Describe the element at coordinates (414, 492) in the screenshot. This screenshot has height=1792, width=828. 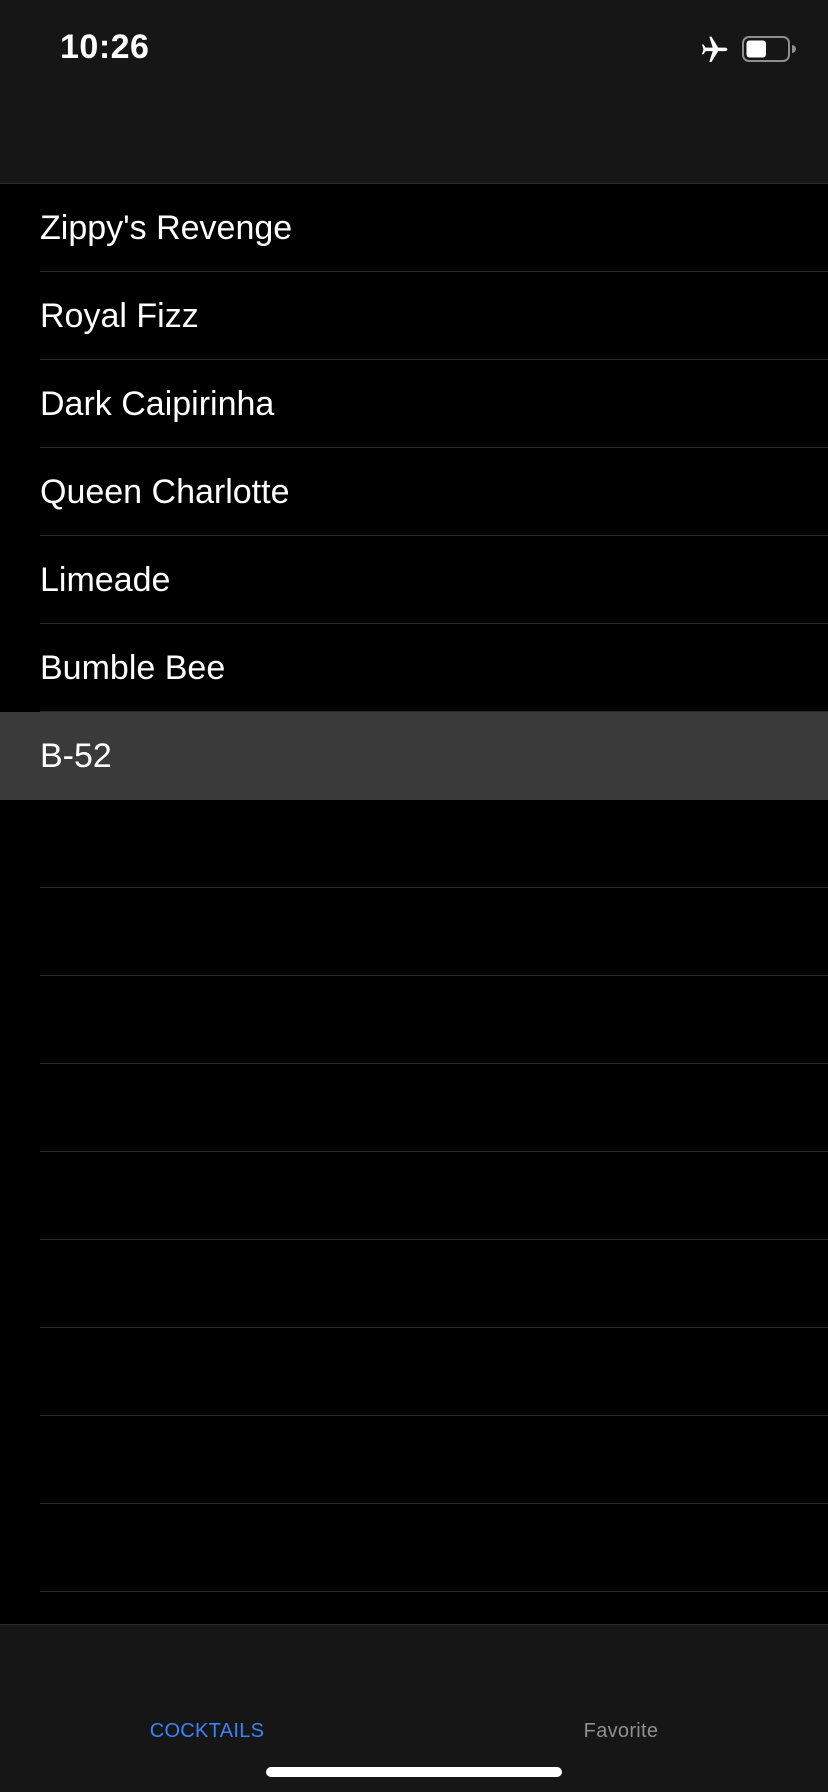
I see `list-item: Queen Charlotte` at that location.